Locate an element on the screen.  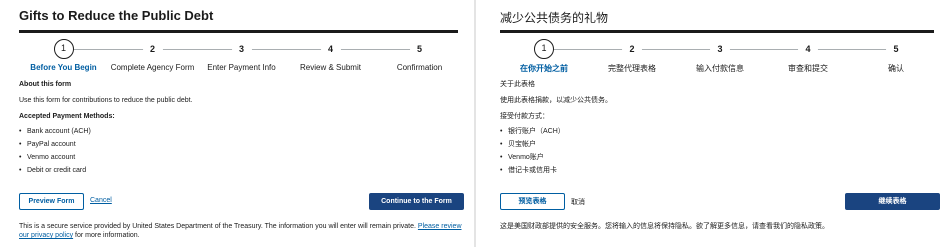
methods-heading: Accepted Payment Methods: is located at coordinates (67, 116).